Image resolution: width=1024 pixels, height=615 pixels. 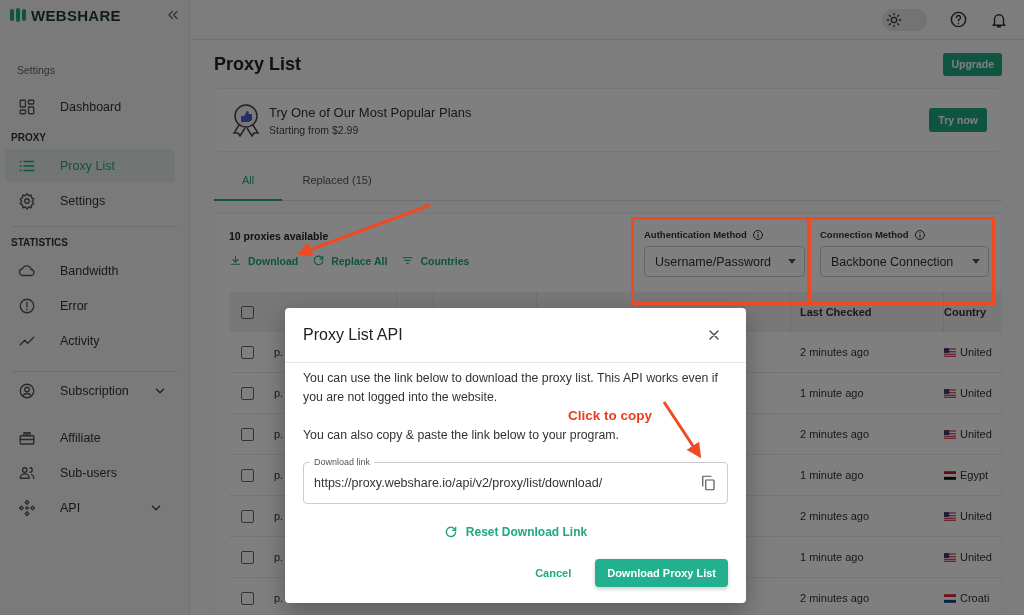 What do you see at coordinates (27, 106) in the screenshot?
I see `dashboard-icon` at bounding box center [27, 106].